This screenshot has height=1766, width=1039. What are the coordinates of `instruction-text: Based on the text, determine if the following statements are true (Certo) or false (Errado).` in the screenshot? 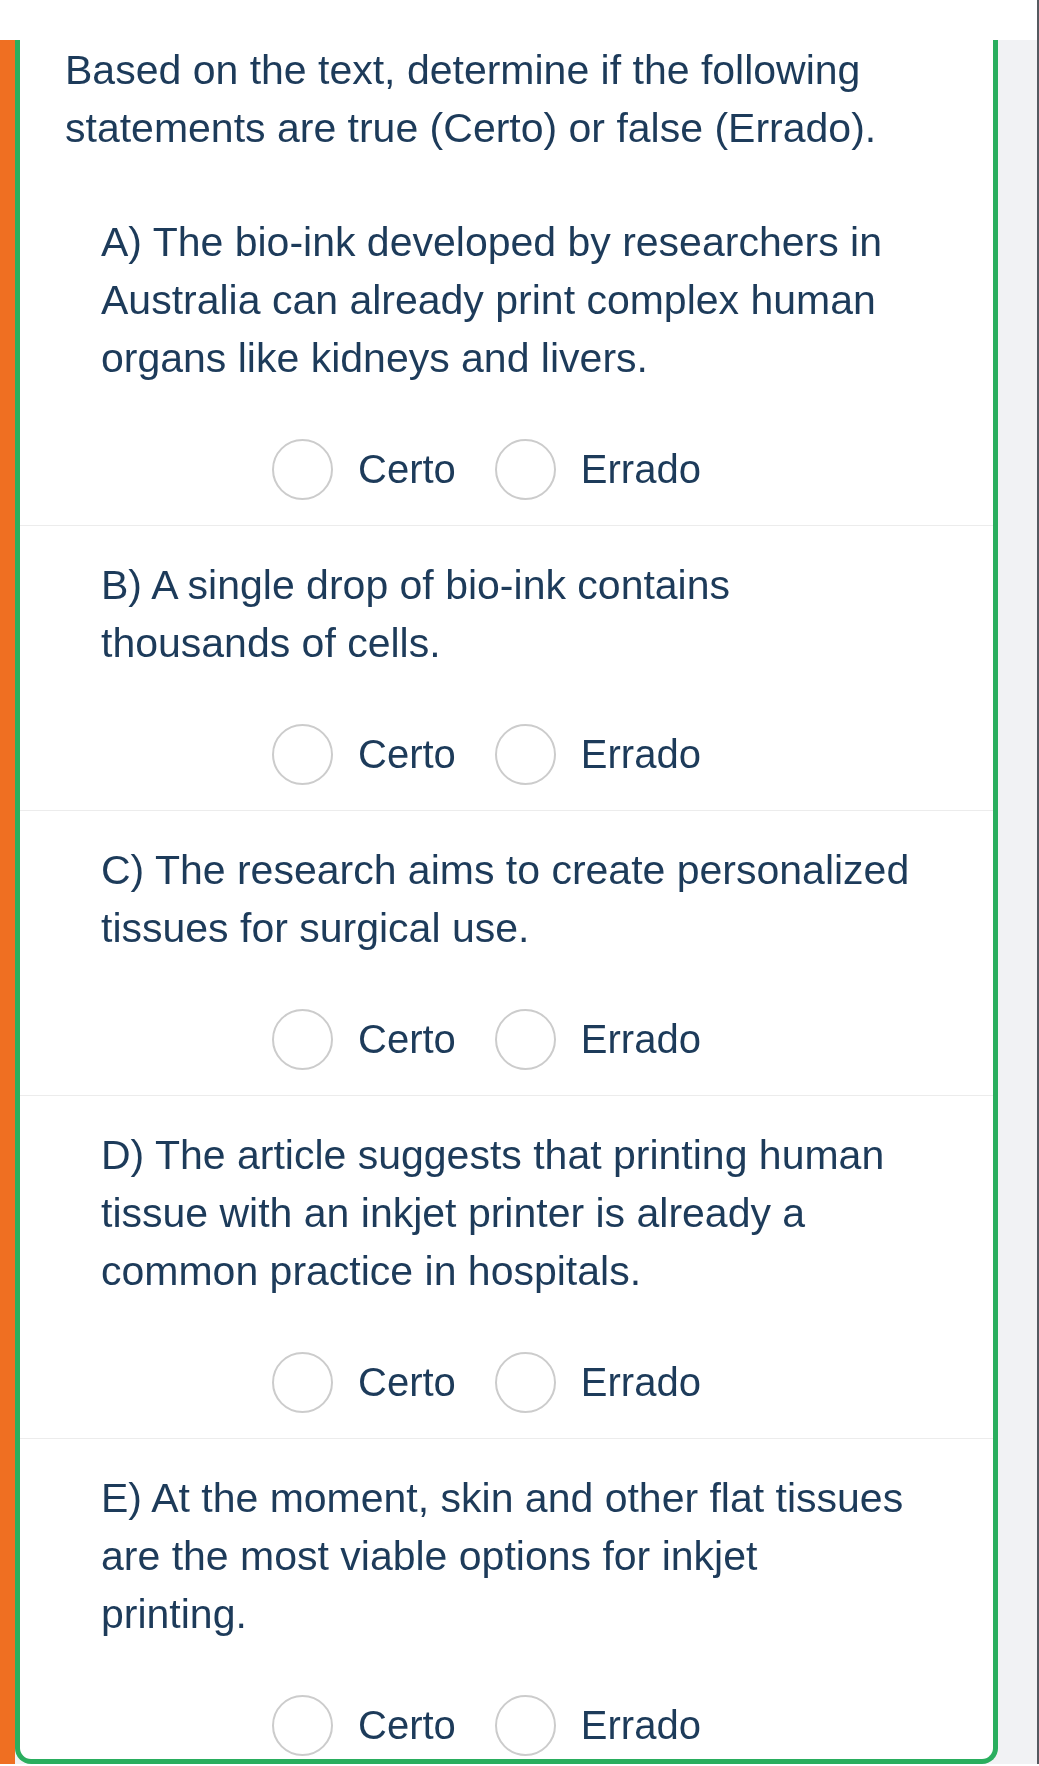 It's located at (471, 99).